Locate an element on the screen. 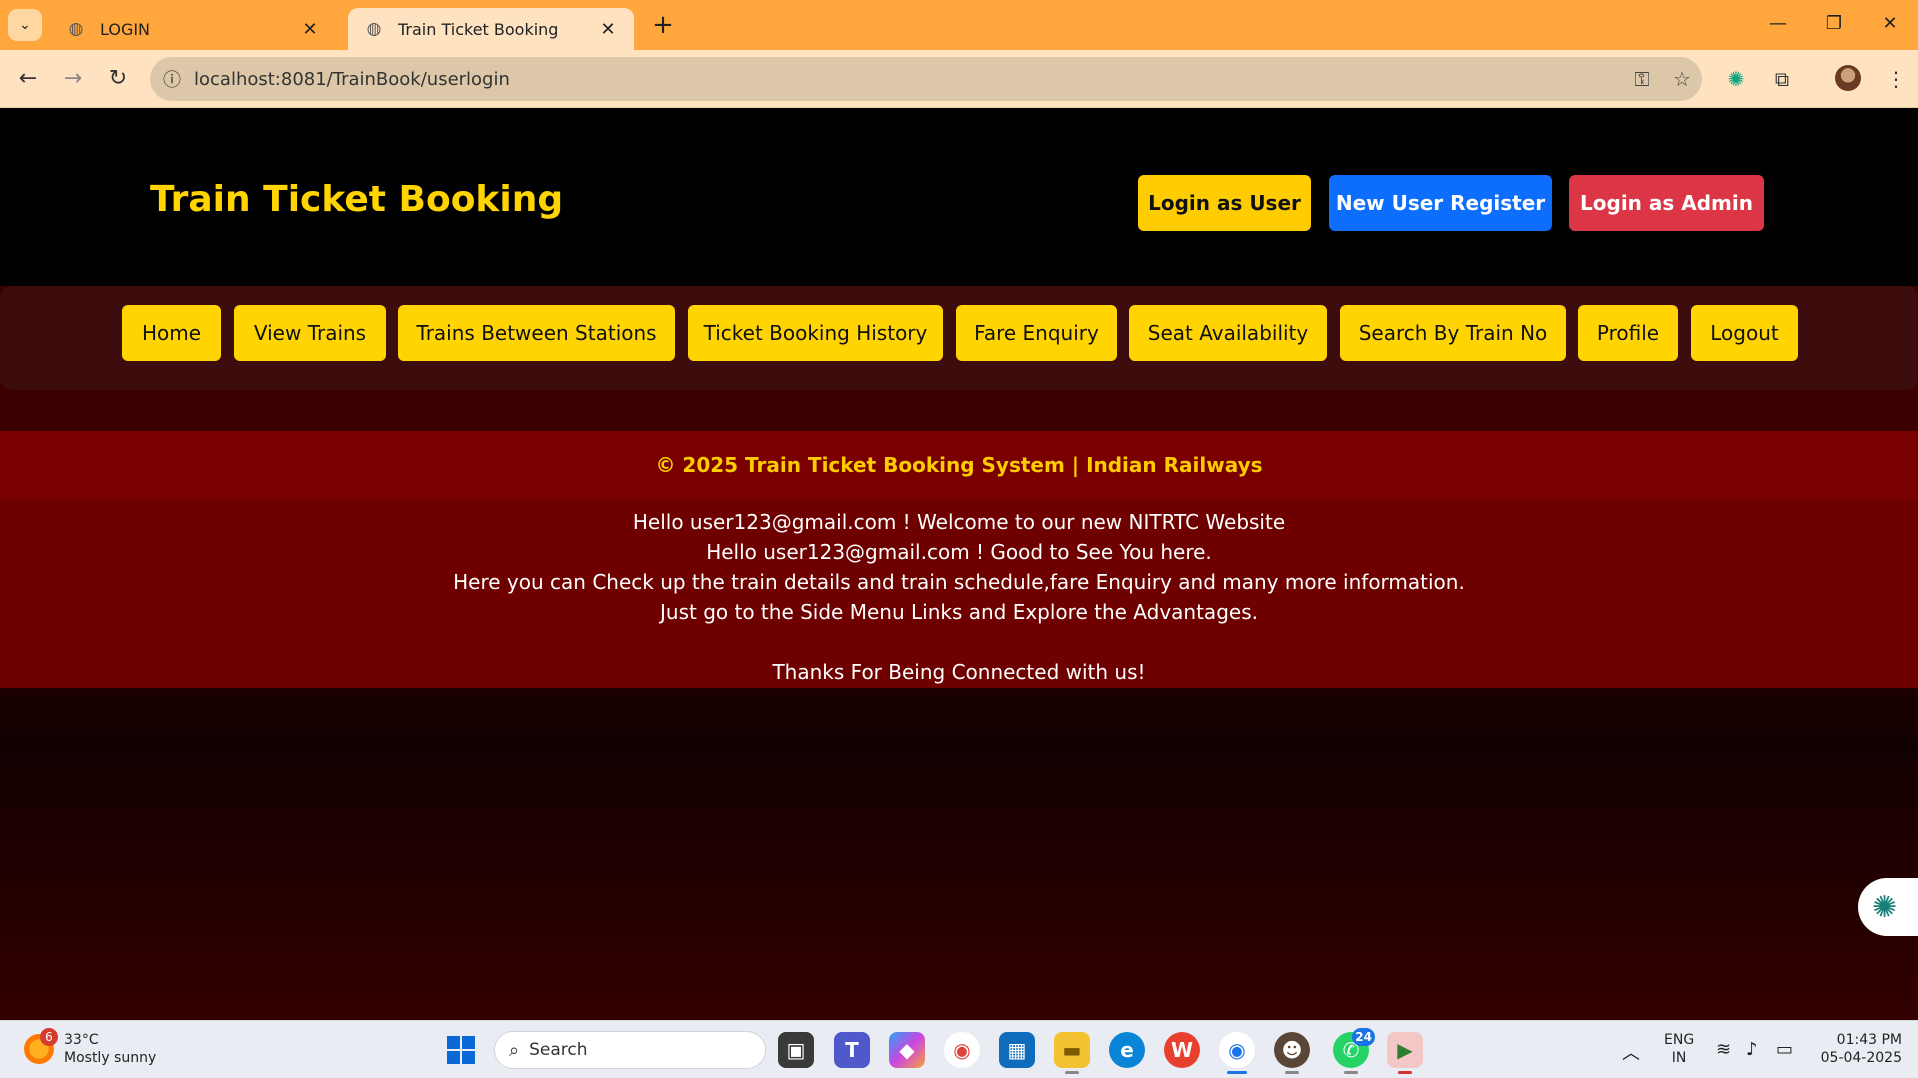 This screenshot has height=1078, width=1918. weather-desc: Mostly sunny is located at coordinates (110, 1058).